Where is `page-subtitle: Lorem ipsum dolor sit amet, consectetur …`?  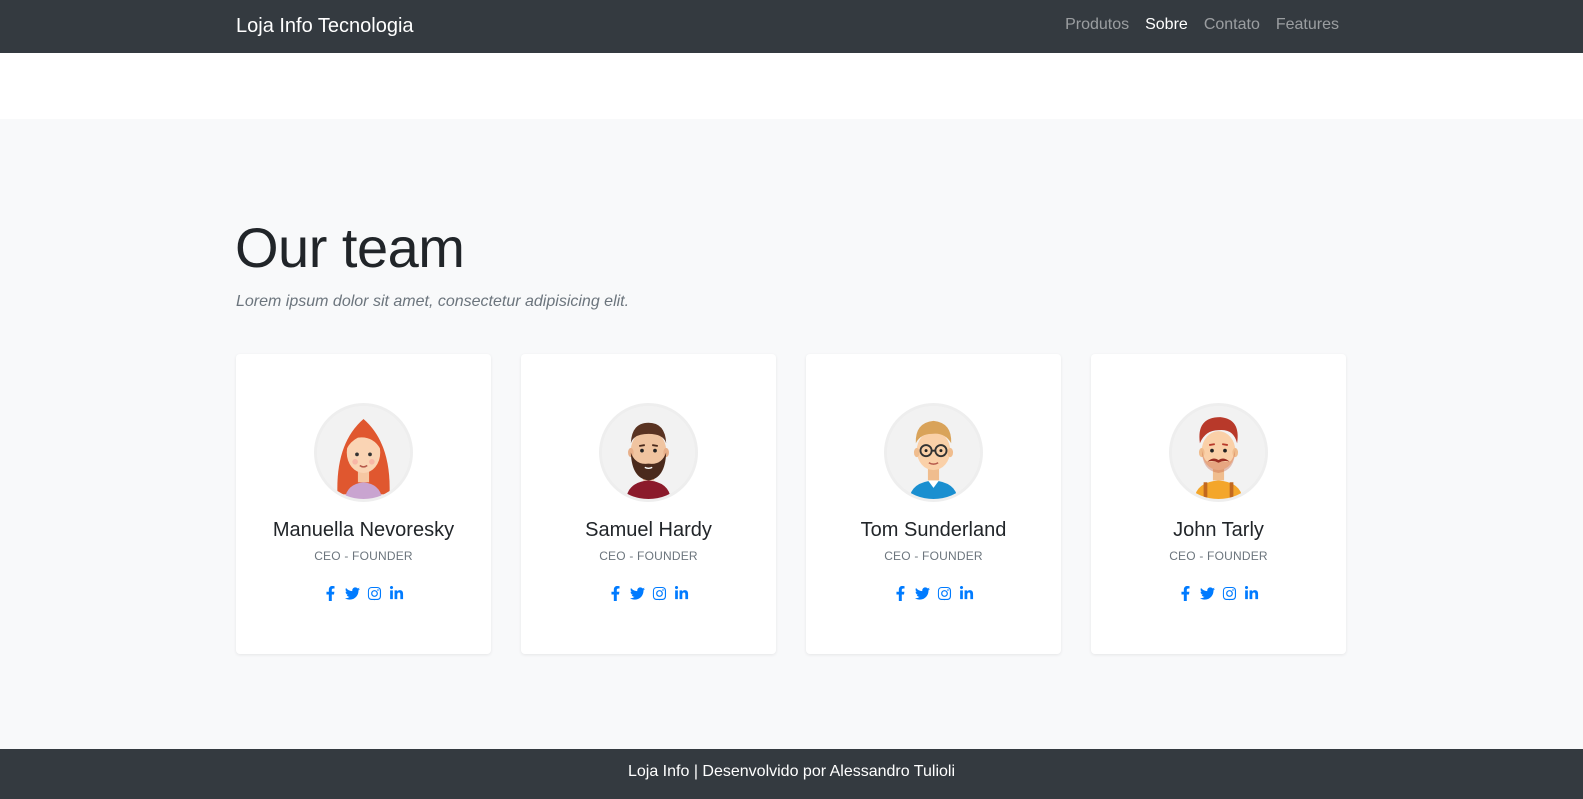 page-subtitle: Lorem ipsum dolor sit amet, consectetur … is located at coordinates (433, 301).